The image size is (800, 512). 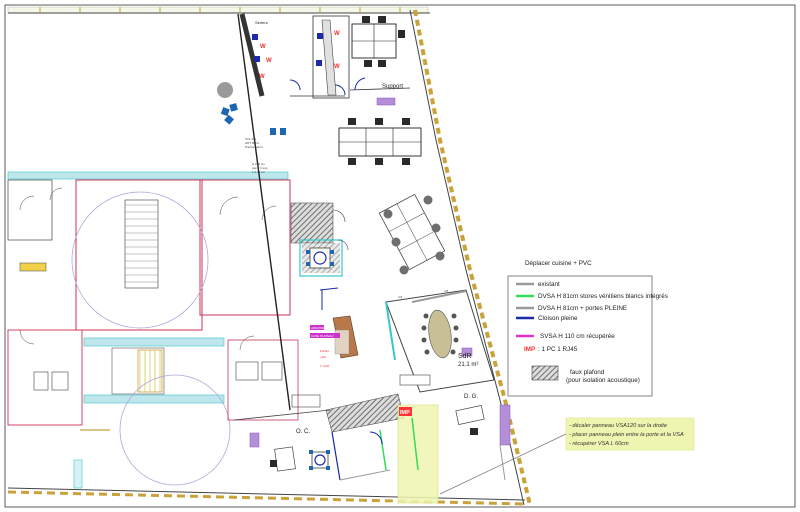 I want to click on note-line-1: - décaler panneau VSA120 sur la droite, so click(x=618, y=426).